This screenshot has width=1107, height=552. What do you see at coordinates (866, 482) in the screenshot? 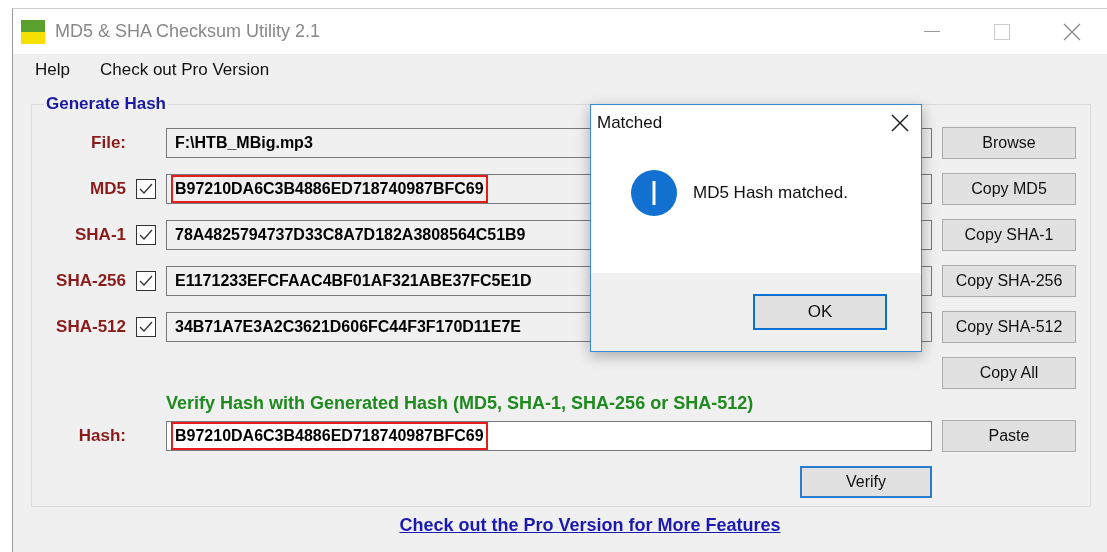
I see `verify-button: Verify` at bounding box center [866, 482].